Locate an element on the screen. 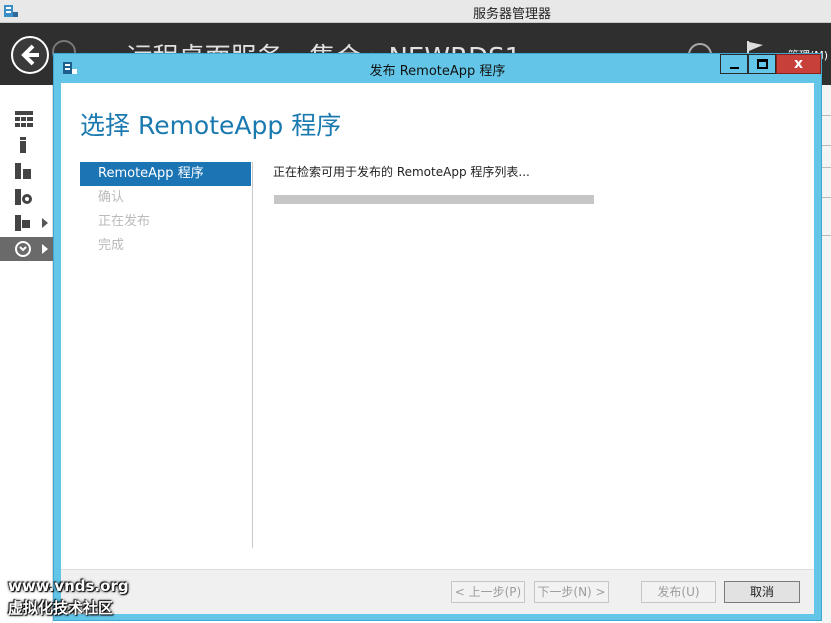 This screenshot has width=831, height=623. file-storage-icon is located at coordinates (23, 197).